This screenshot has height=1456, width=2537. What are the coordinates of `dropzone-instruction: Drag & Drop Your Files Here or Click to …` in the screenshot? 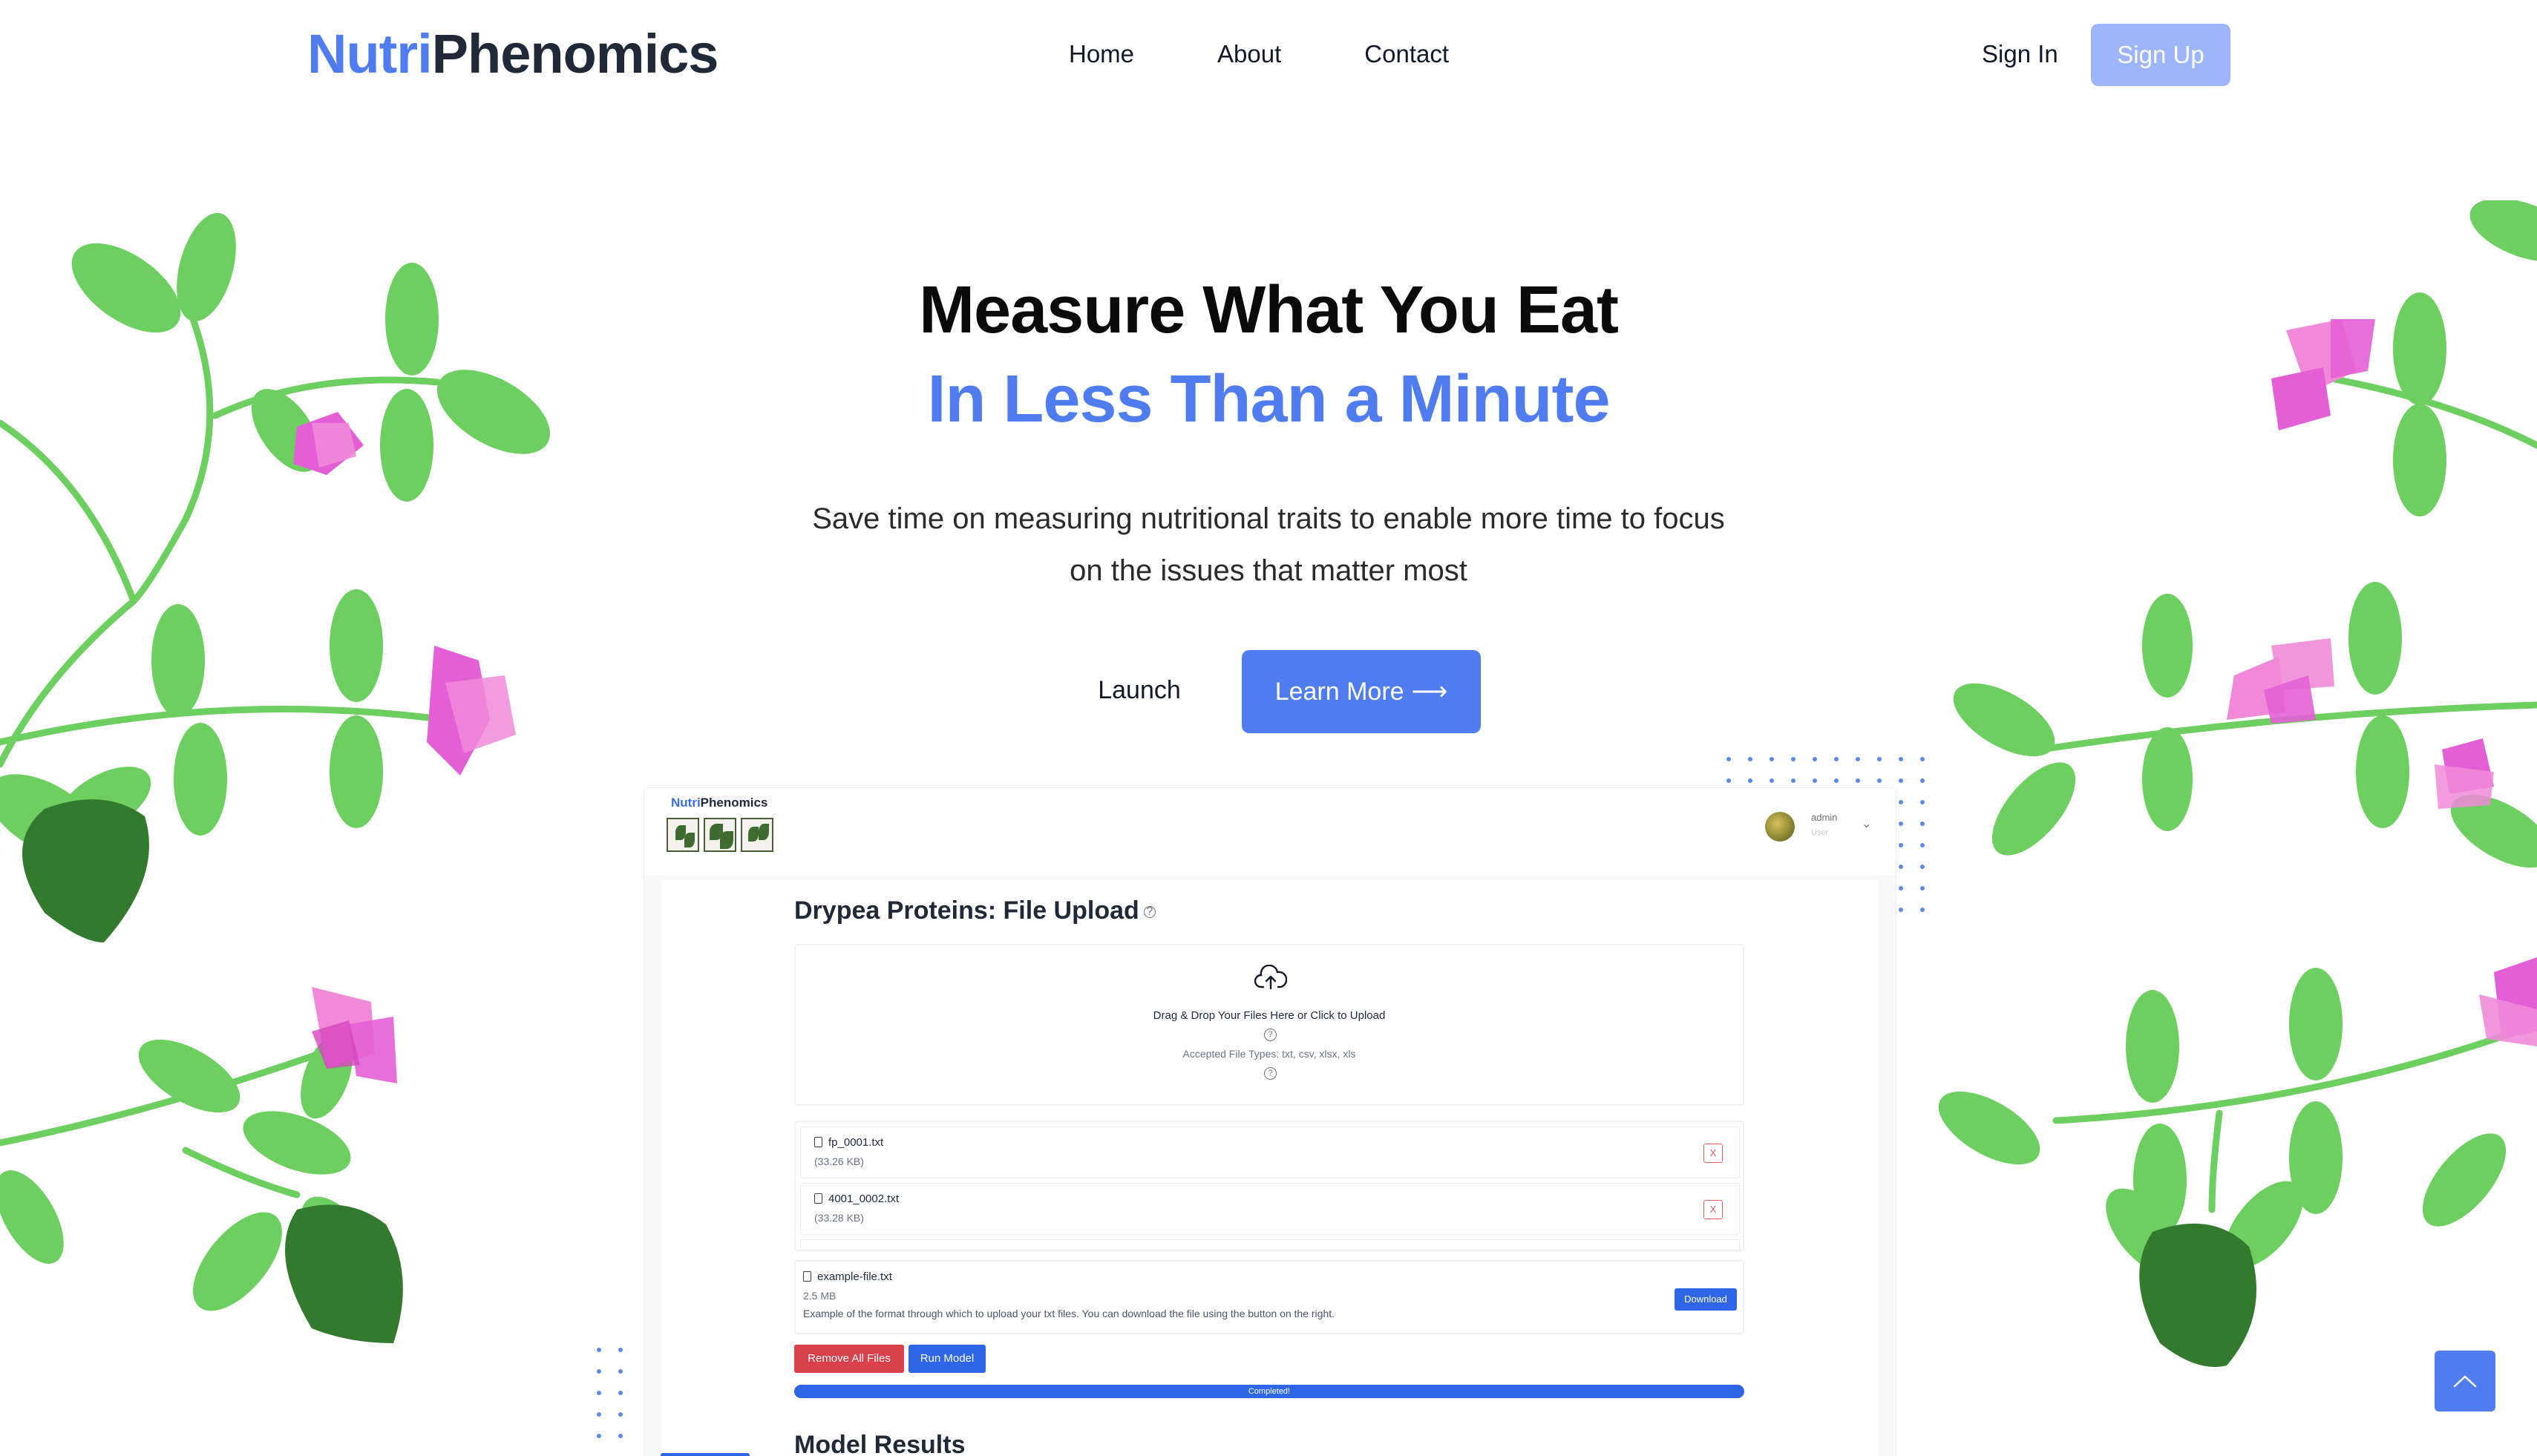 It's located at (1269, 1016).